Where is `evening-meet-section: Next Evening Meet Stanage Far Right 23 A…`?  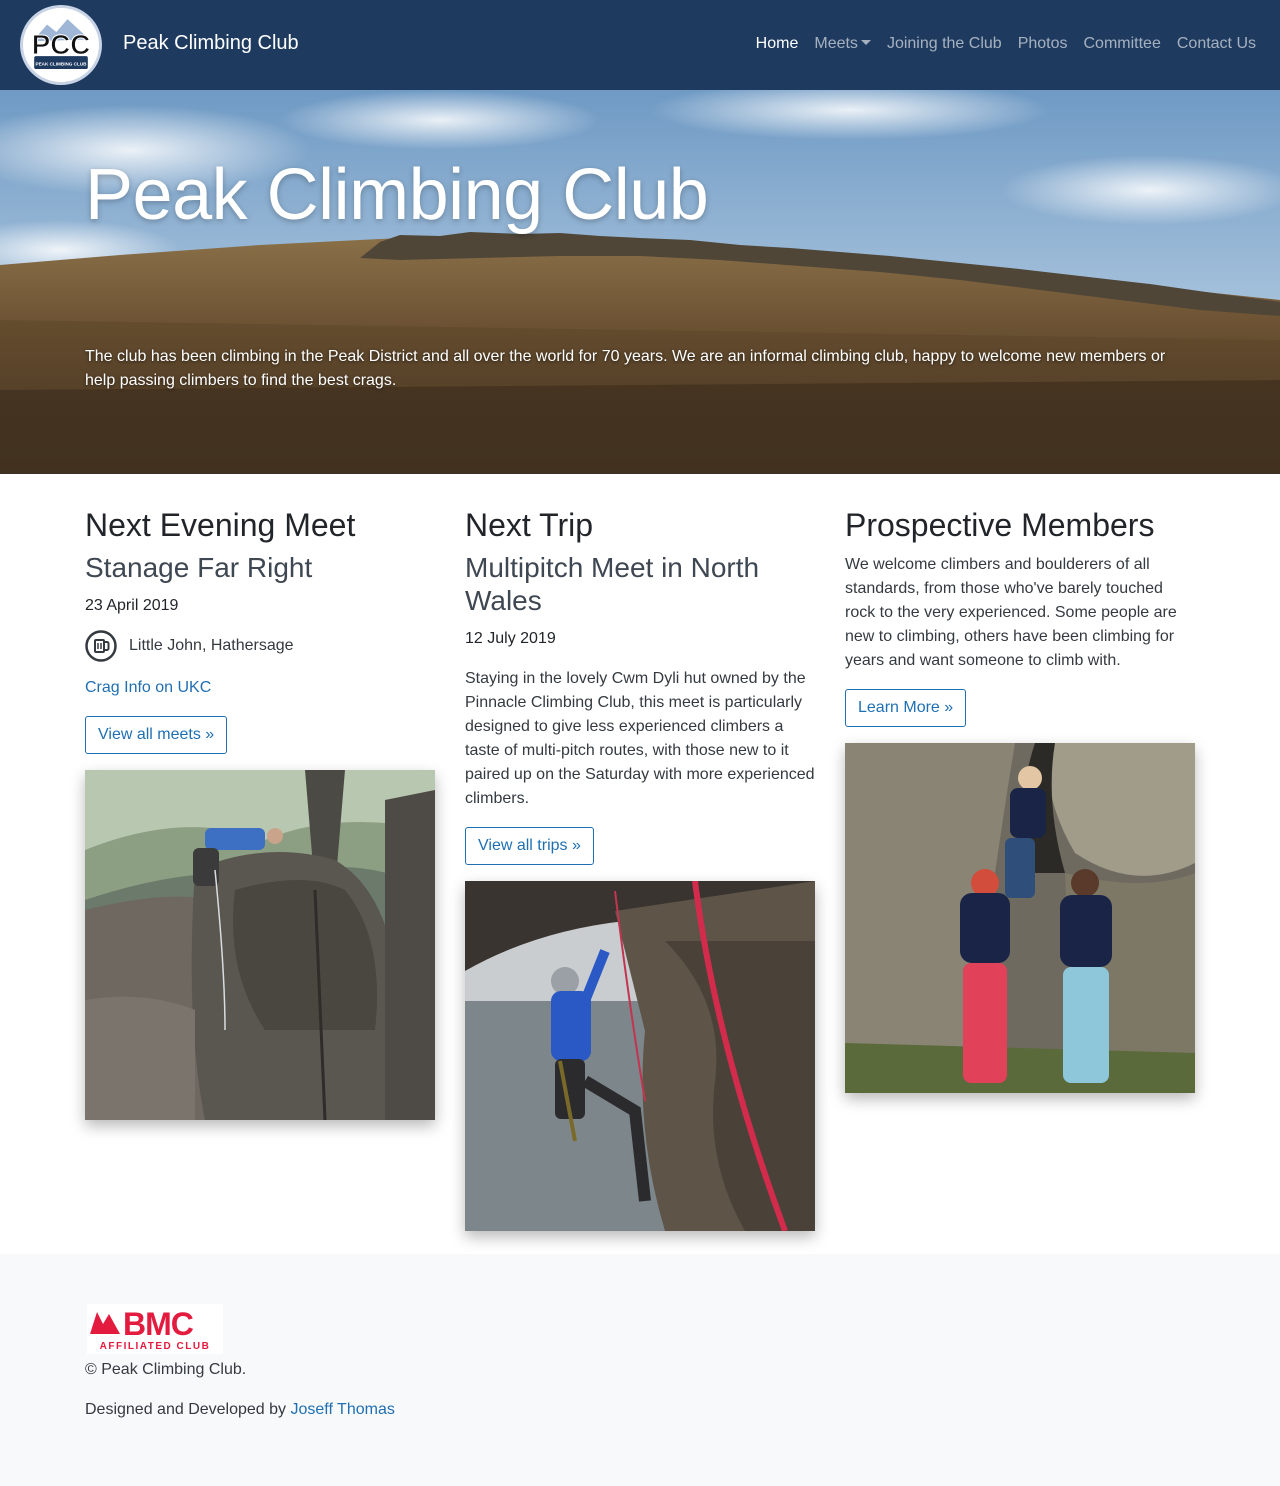
evening-meet-section: Next Evening Meet Stanage Far Right 23 A… is located at coordinates (260, 812).